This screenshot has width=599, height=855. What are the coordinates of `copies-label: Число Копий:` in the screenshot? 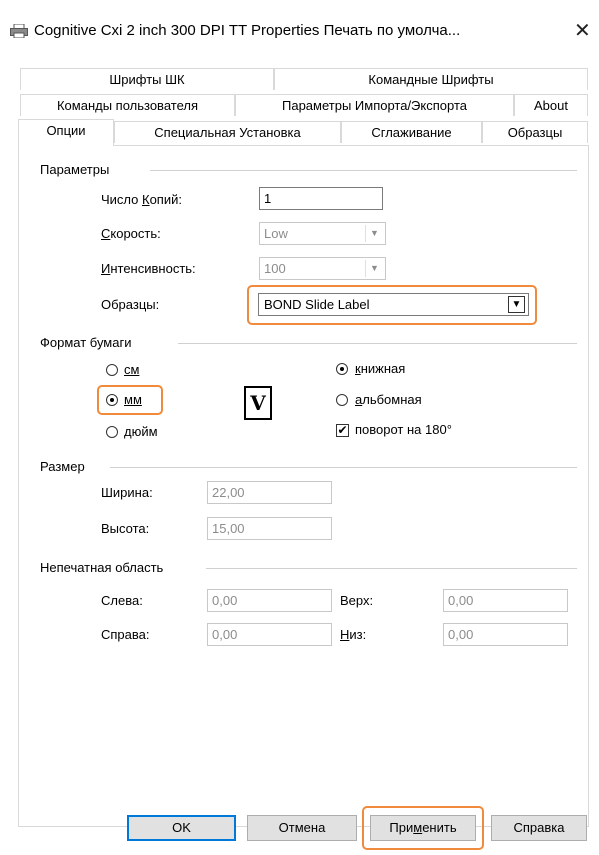 It's located at (141, 199).